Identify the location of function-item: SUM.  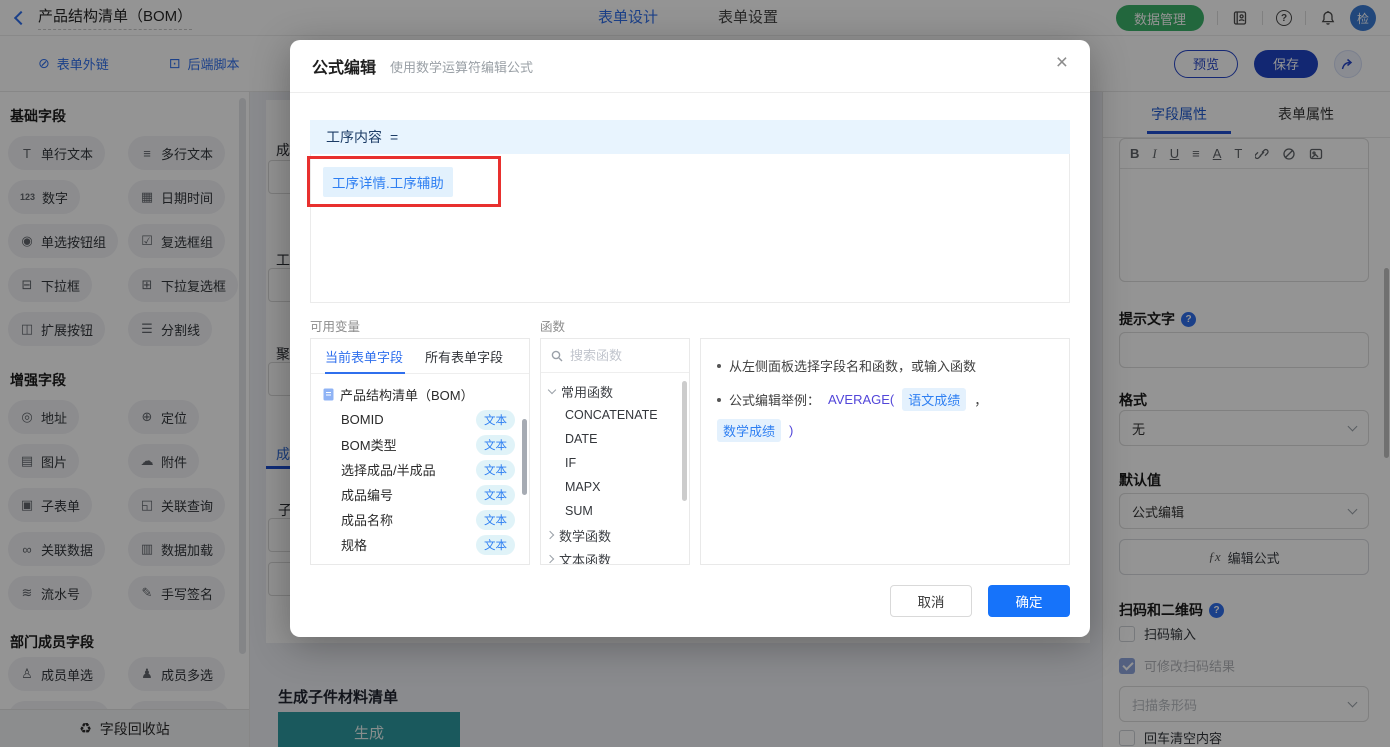
(615, 511).